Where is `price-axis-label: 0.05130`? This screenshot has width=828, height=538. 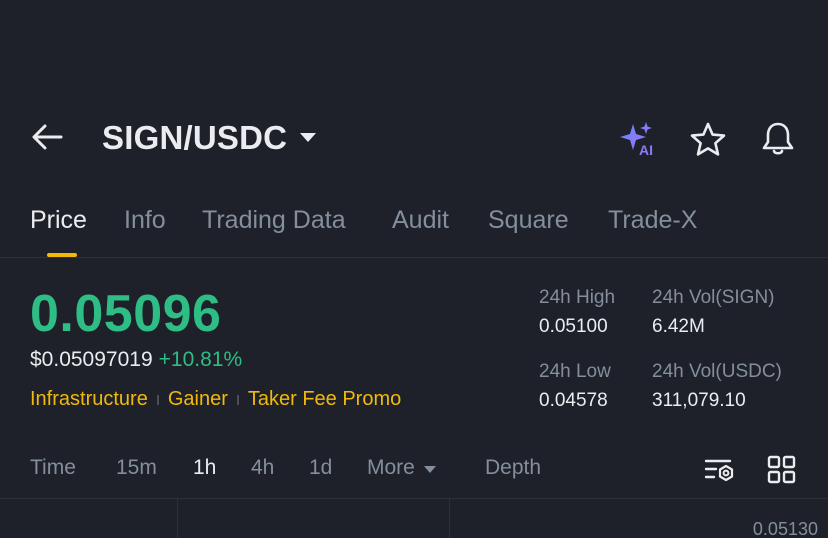 price-axis-label: 0.05130 is located at coordinates (785, 528).